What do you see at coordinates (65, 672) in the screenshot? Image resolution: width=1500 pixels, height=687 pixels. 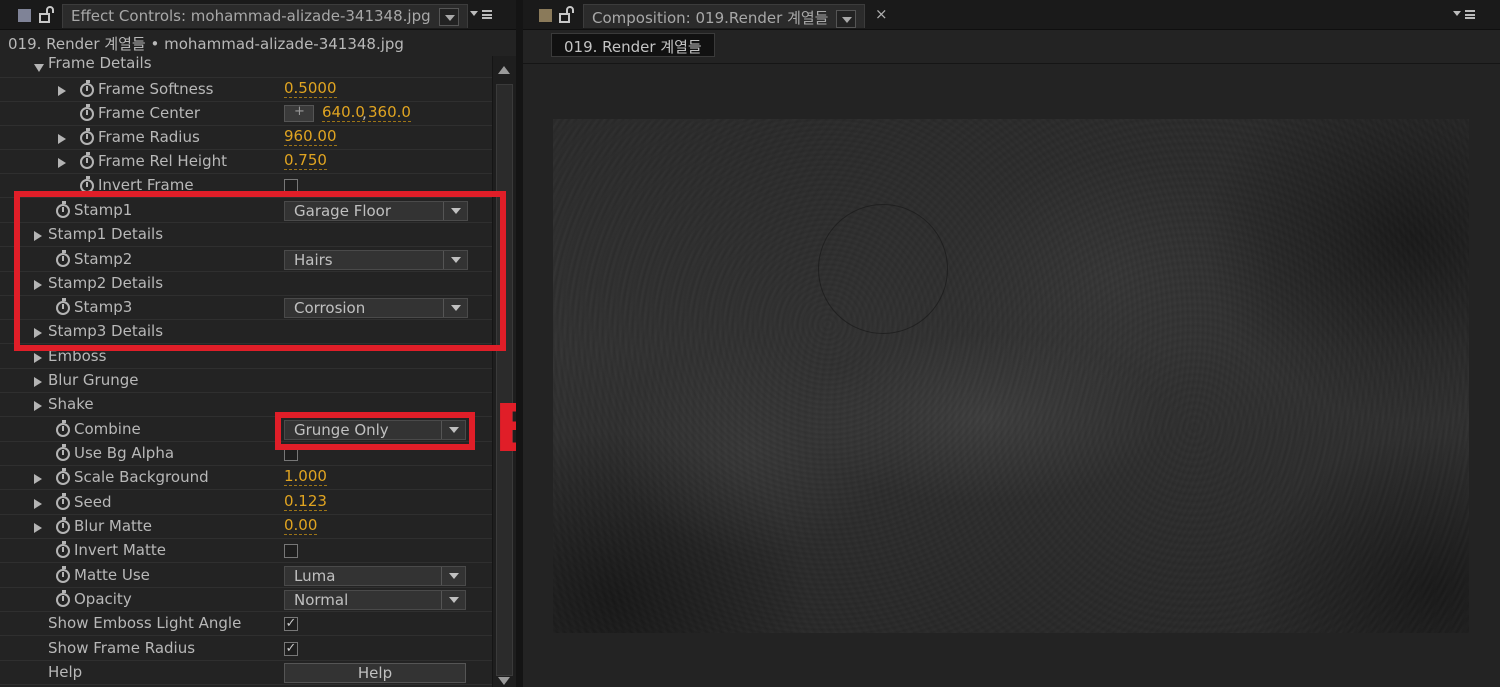 I see `prop-label: Help` at bounding box center [65, 672].